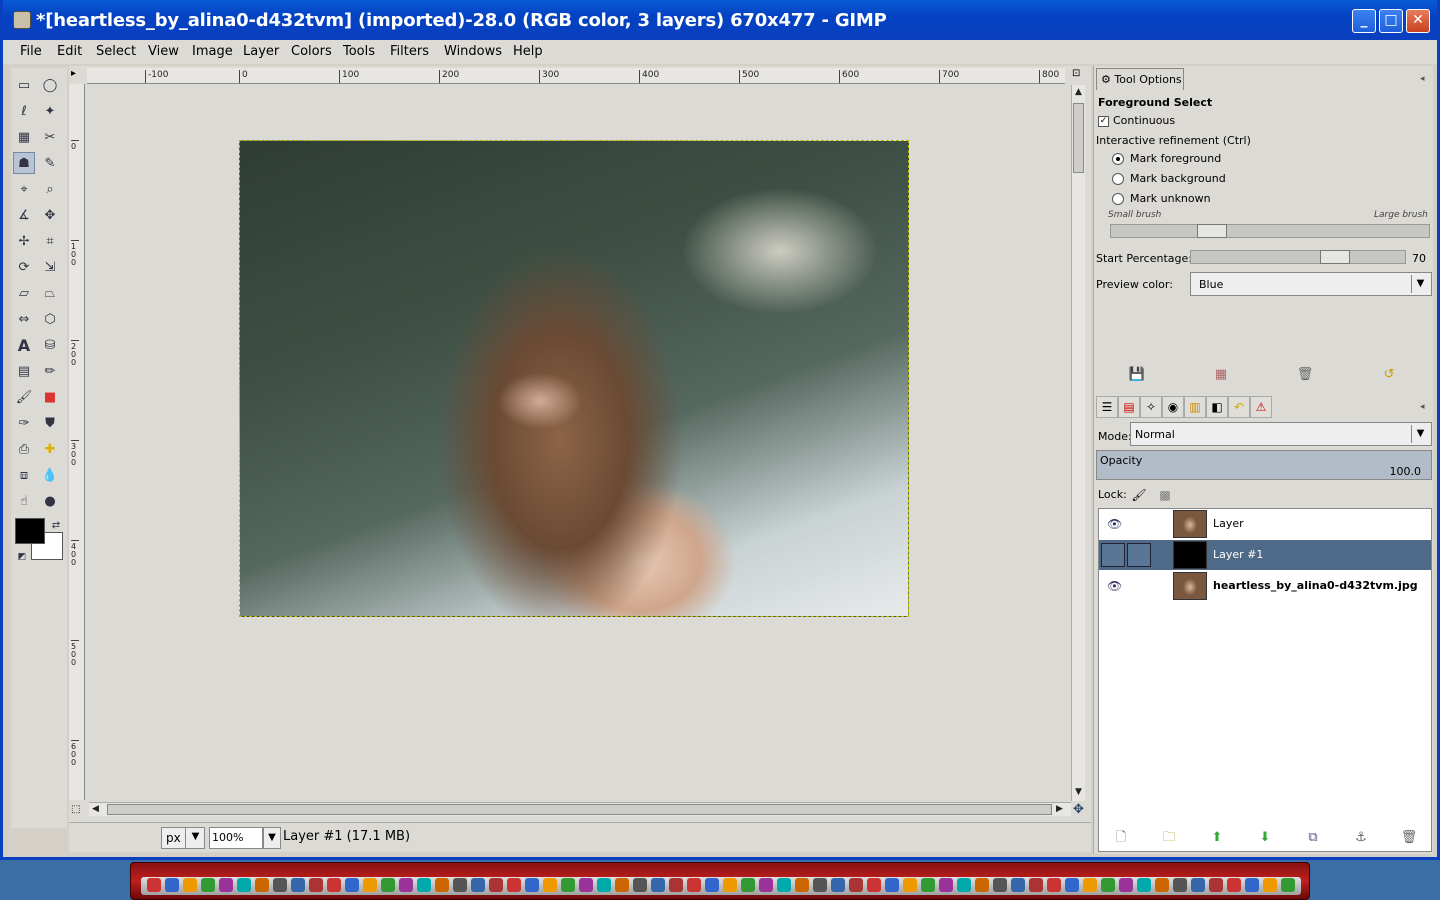  What do you see at coordinates (22, 20) in the screenshot?
I see `gimp-app-icon` at bounding box center [22, 20].